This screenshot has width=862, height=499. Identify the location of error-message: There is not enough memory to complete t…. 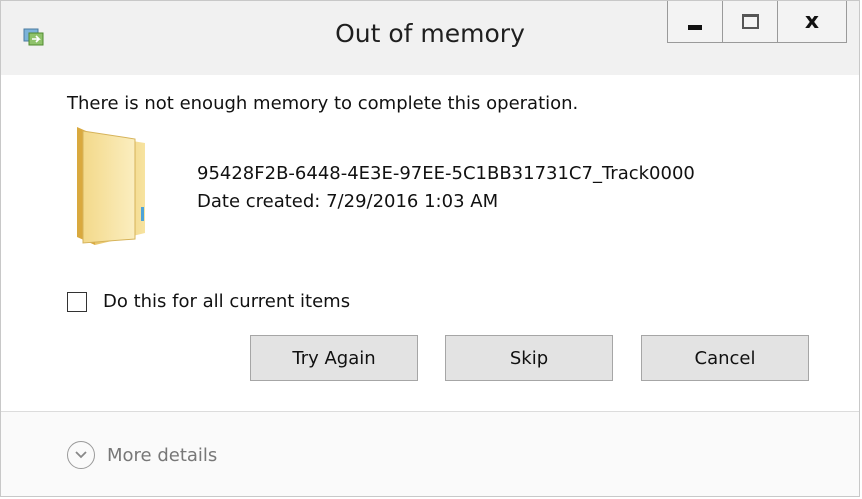
(323, 103).